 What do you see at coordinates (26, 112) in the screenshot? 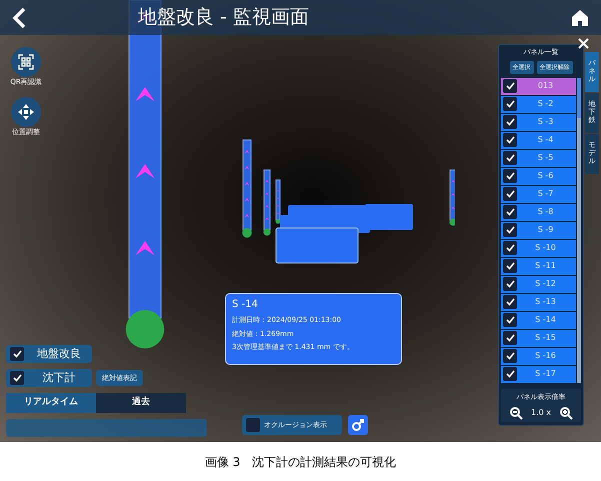
I see `move-icon` at bounding box center [26, 112].